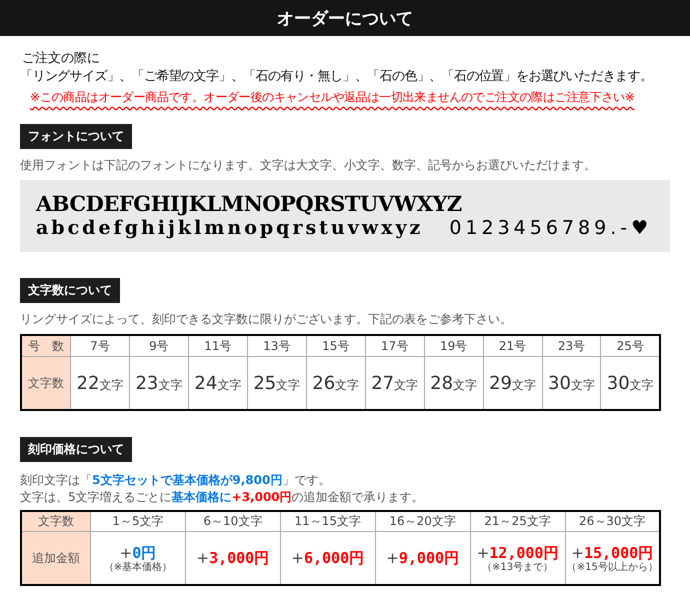 This screenshot has width=690, height=600. I want to click on digits-symbols-sample: 0123456789.-♥, so click(550, 228).